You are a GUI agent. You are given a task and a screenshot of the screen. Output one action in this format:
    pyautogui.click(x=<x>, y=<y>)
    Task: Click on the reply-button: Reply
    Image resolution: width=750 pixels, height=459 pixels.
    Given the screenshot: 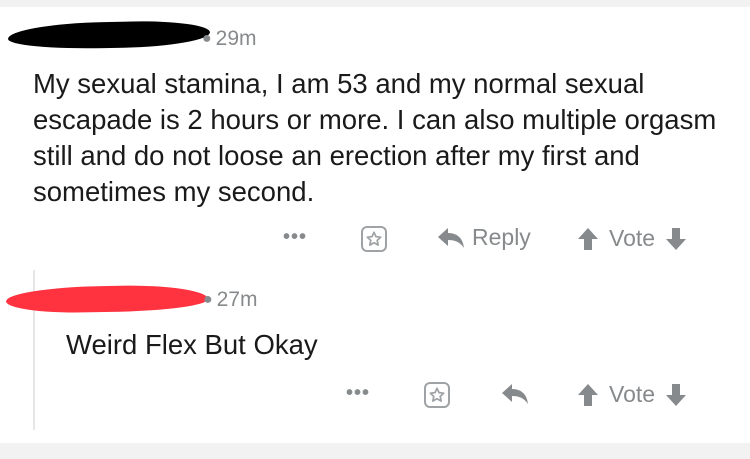 What is the action you would take?
    pyautogui.click(x=483, y=237)
    